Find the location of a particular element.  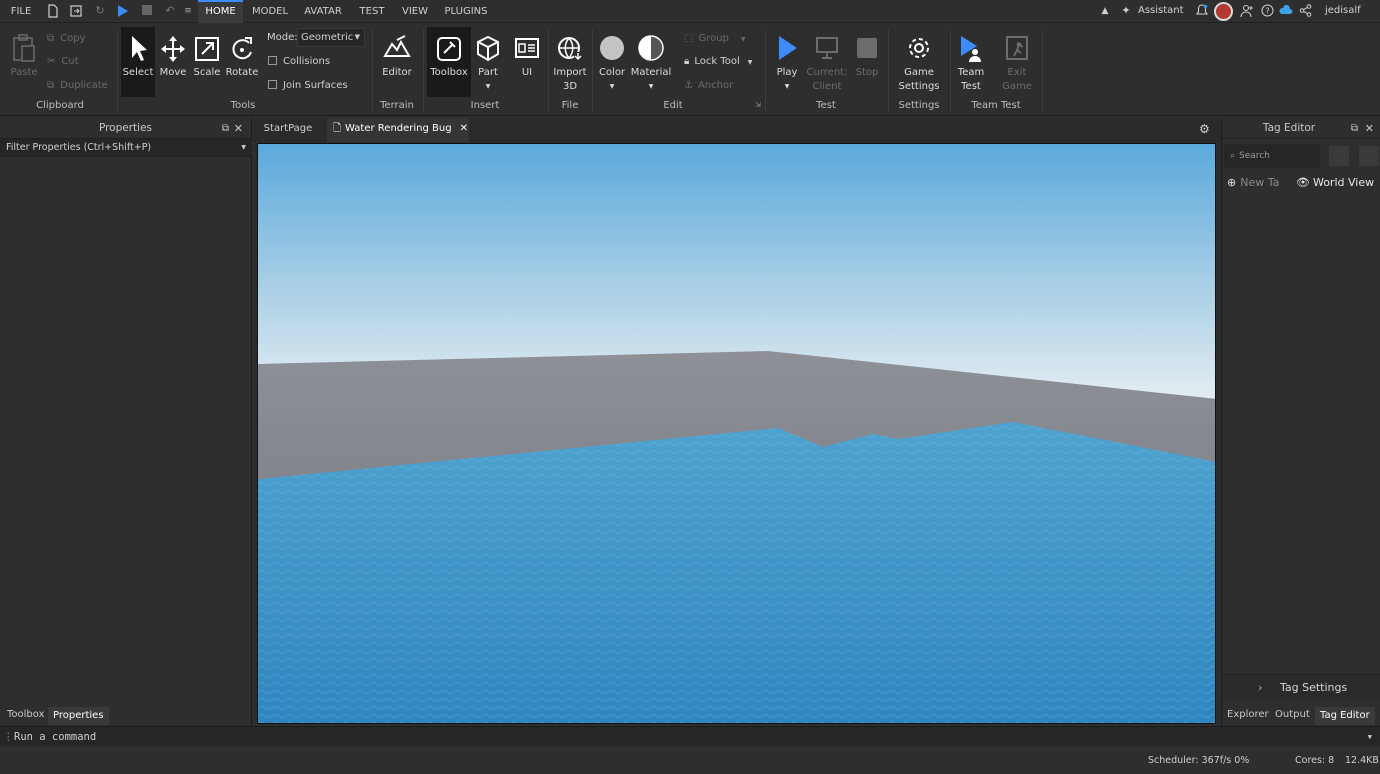

scale-button: Scale is located at coordinates (207, 57).